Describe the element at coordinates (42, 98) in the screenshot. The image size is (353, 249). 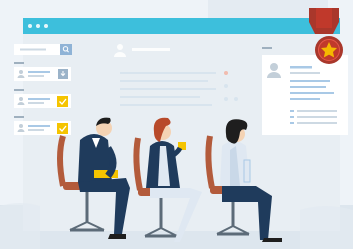
I see `candidate-list` at that location.